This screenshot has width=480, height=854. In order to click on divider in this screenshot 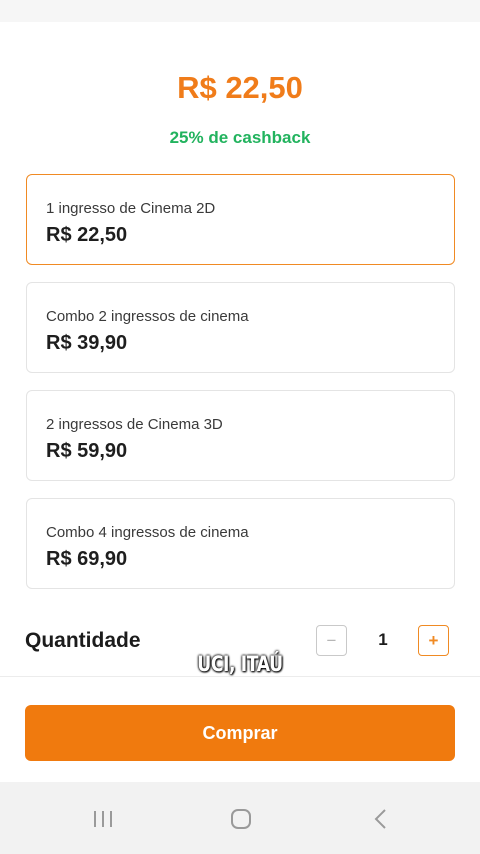, I will do `click(240, 676)`.